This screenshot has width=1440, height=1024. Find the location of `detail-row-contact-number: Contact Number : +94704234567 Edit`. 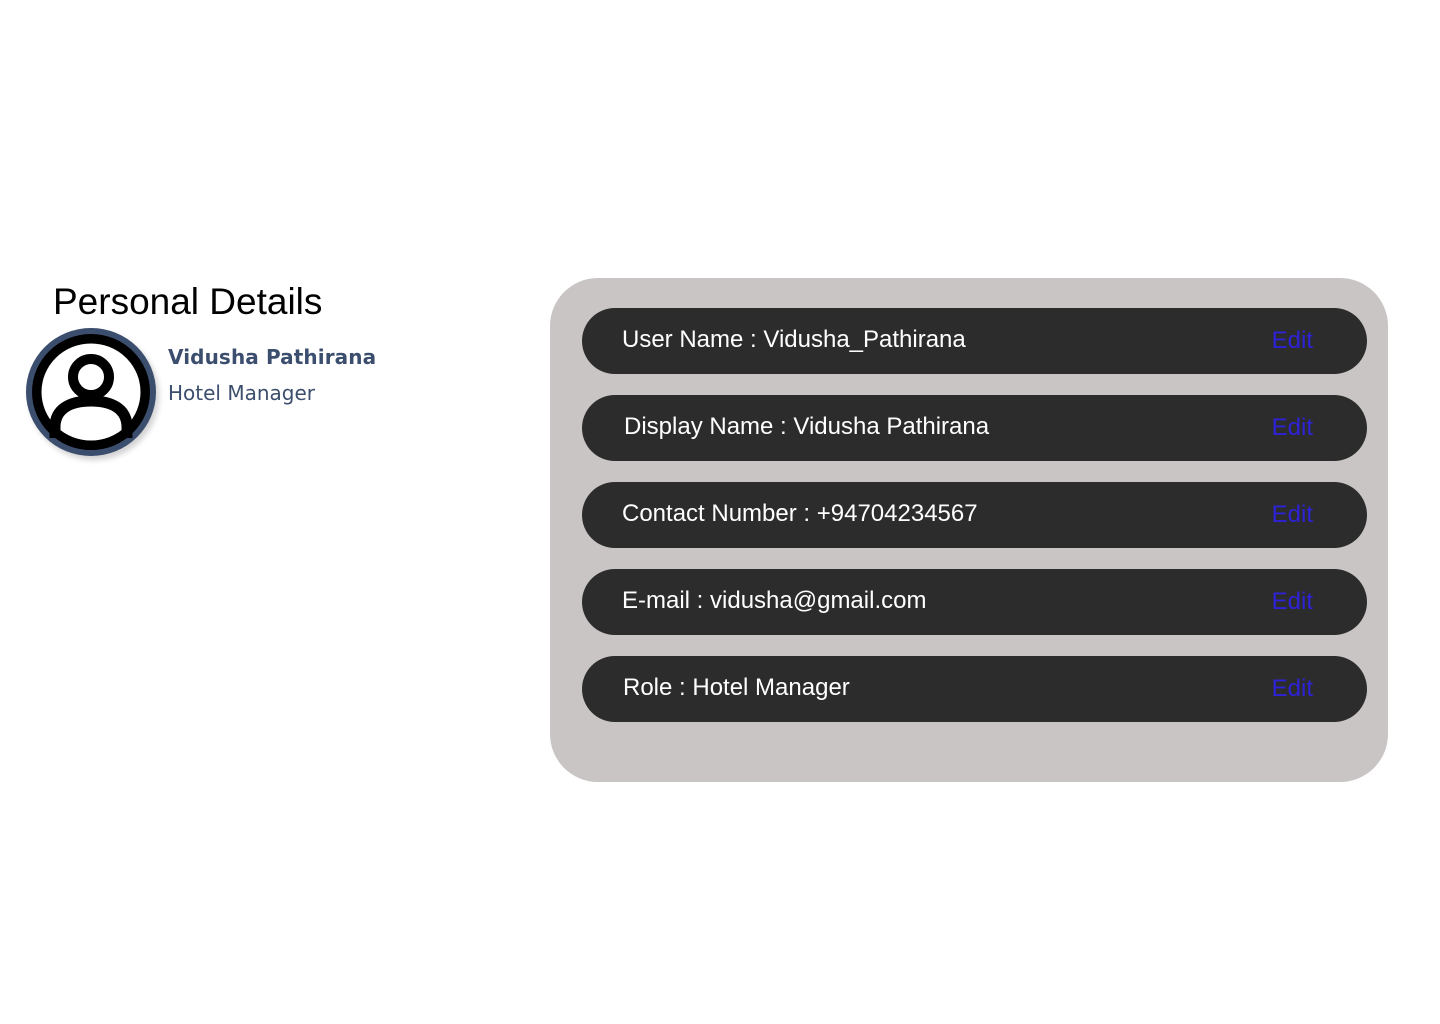

detail-row-contact-number: Contact Number : +94704234567 Edit is located at coordinates (974, 515).